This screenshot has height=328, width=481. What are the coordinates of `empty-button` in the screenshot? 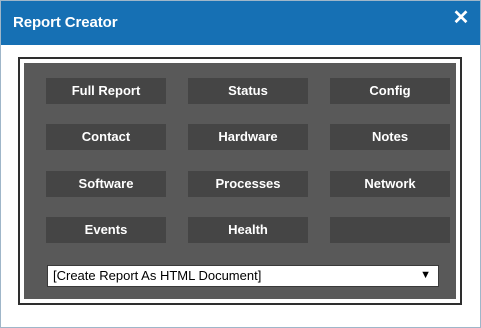 It's located at (390, 230).